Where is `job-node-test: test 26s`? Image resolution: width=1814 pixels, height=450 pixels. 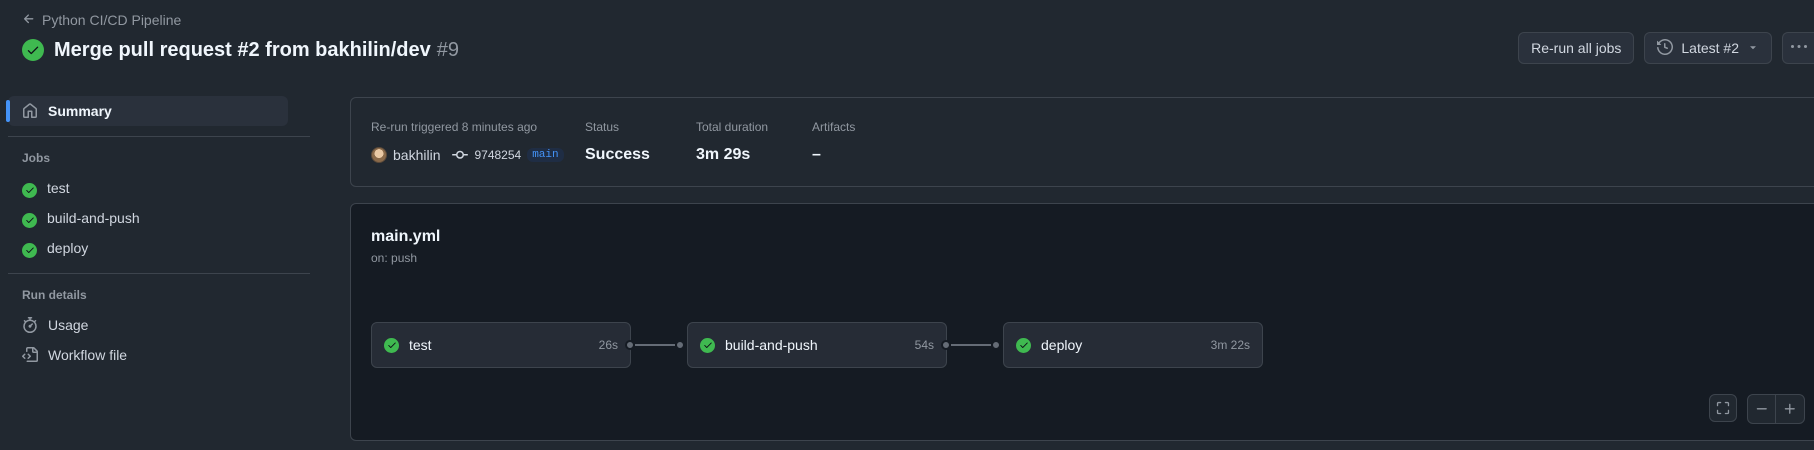
job-node-test: test 26s is located at coordinates (501, 345).